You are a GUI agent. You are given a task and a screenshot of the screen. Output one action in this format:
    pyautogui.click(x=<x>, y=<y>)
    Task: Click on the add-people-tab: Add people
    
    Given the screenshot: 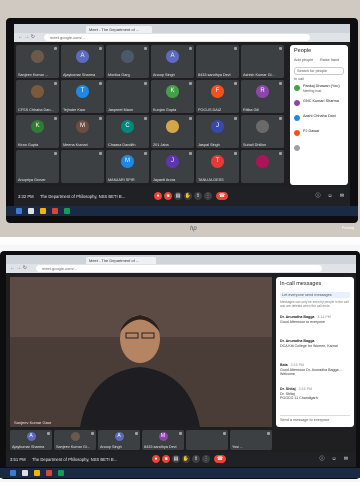 What is the action you would take?
    pyautogui.click(x=303, y=60)
    